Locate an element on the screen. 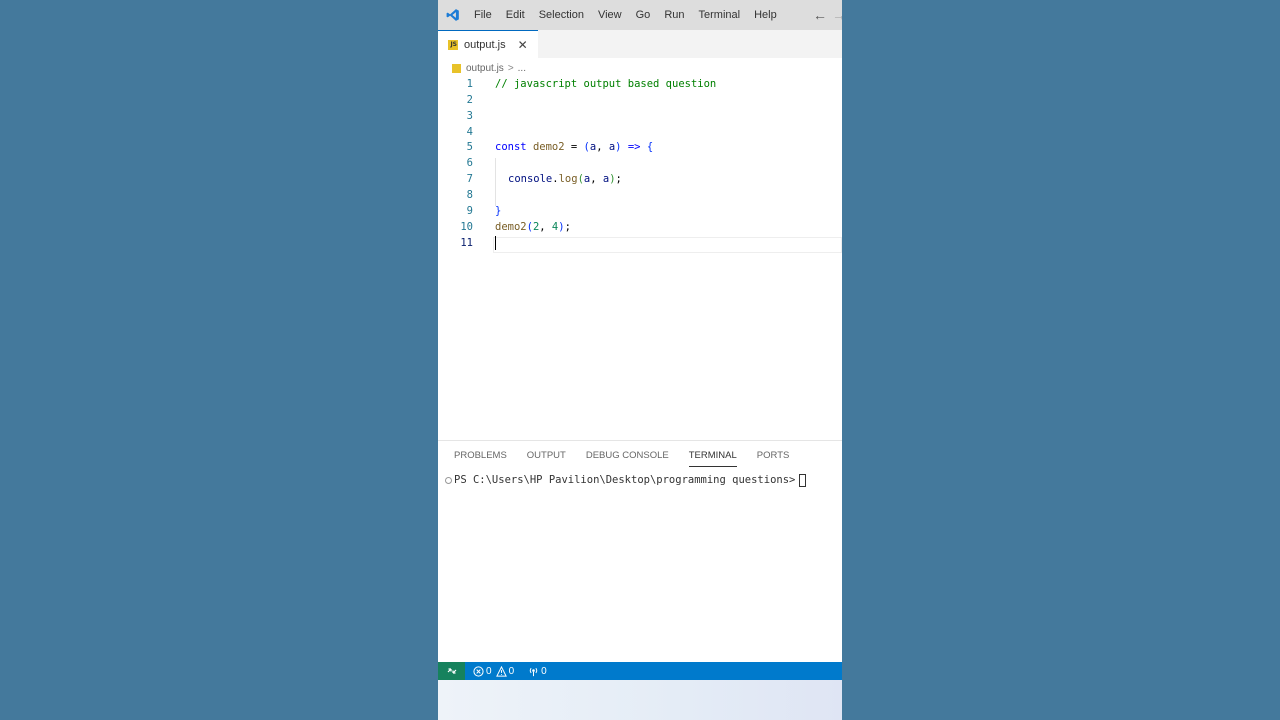 The image size is (1280, 720). token-object: console is located at coordinates (530, 179).